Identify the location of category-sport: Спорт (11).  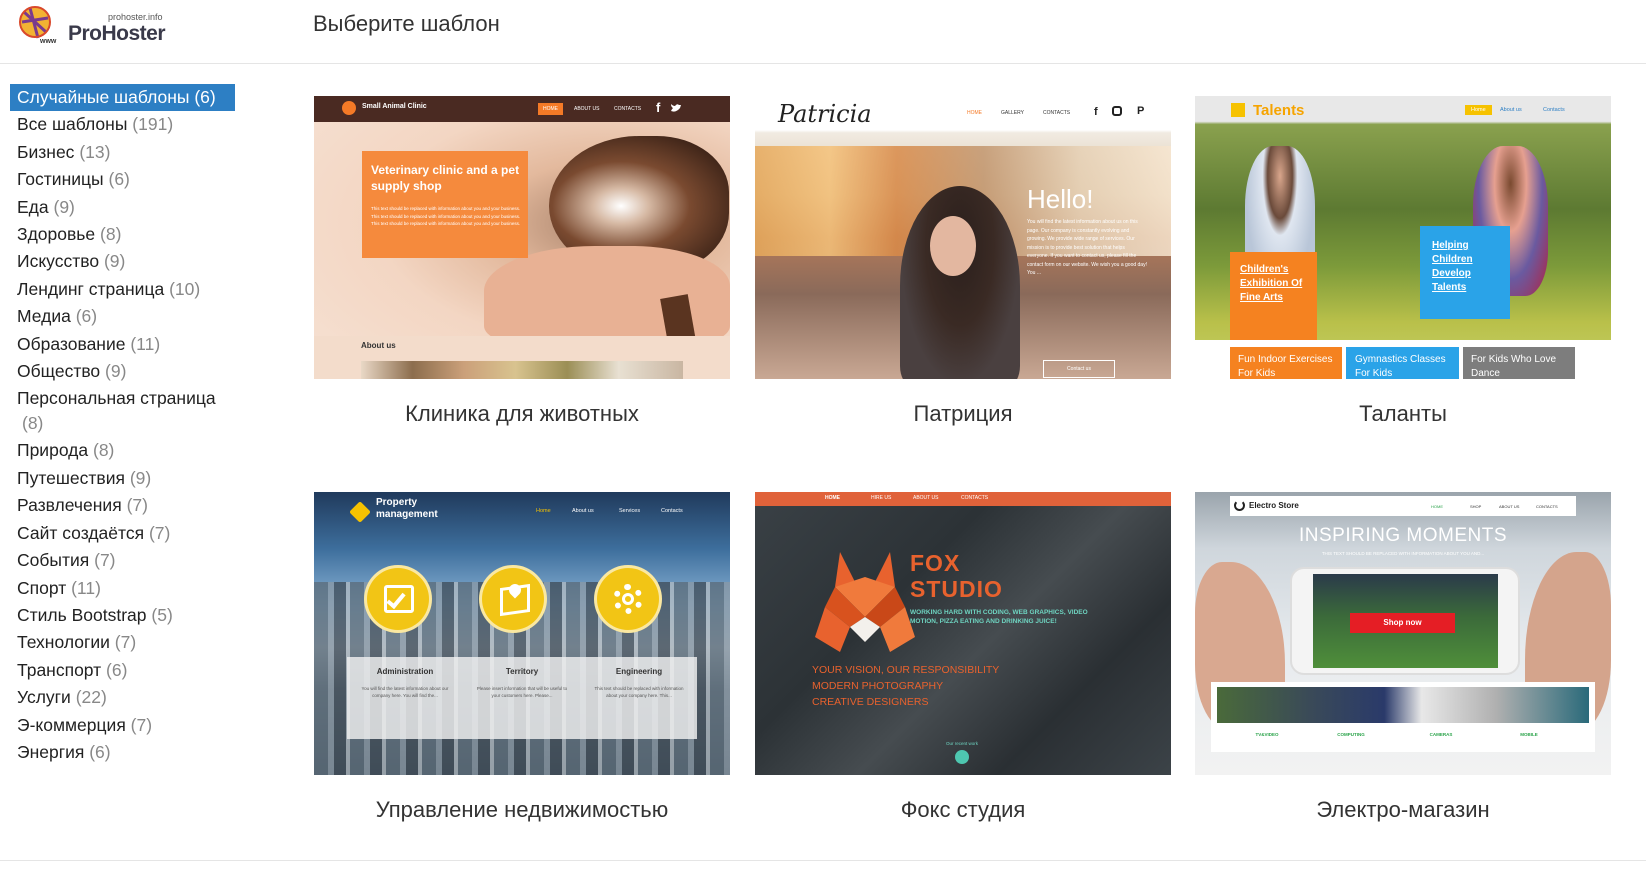
(125, 588).